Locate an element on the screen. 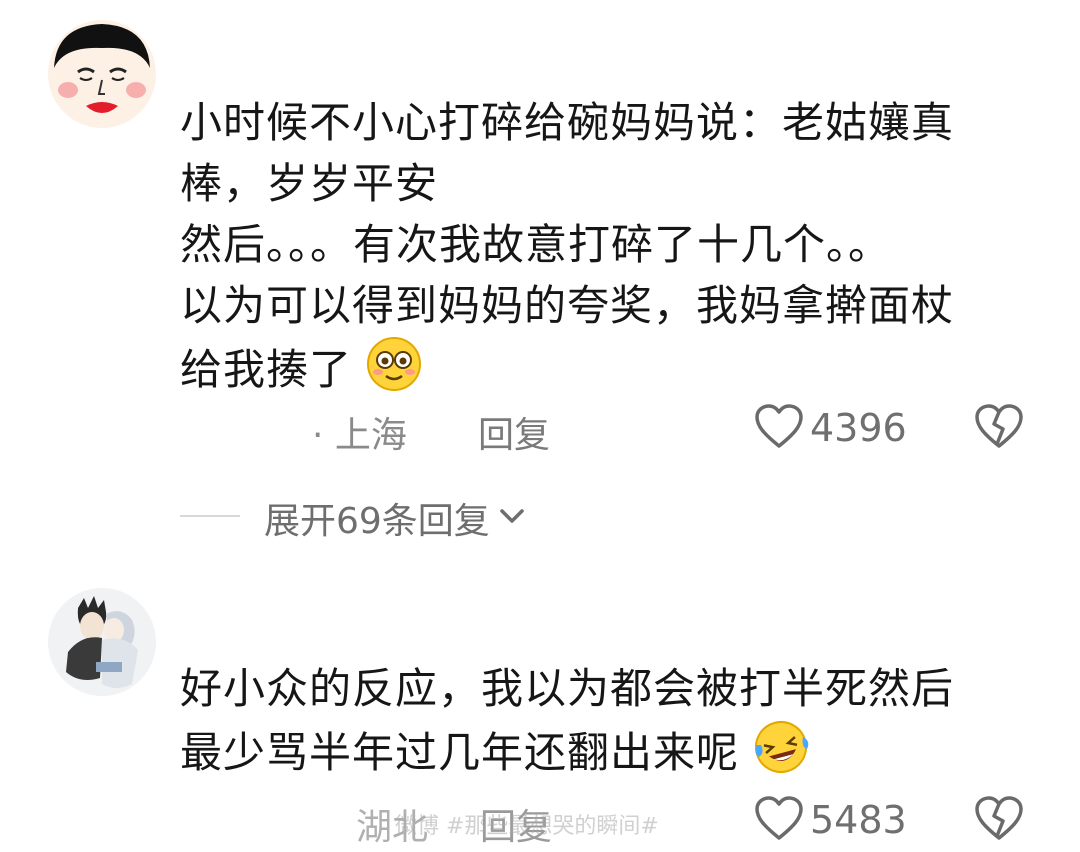 The image size is (1080, 852). comment-line: 以为可以得到妈妈的夸奖，我妈拿擀面杖 is located at coordinates (567, 305).